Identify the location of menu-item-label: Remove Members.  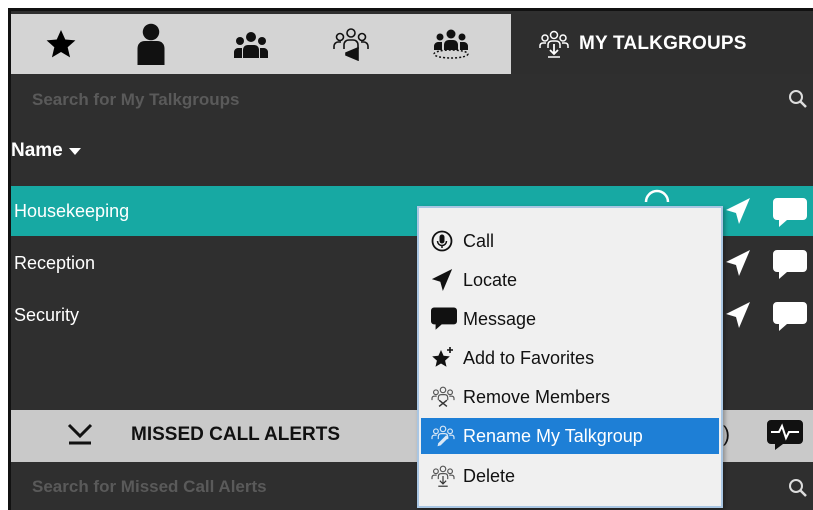
(537, 396).